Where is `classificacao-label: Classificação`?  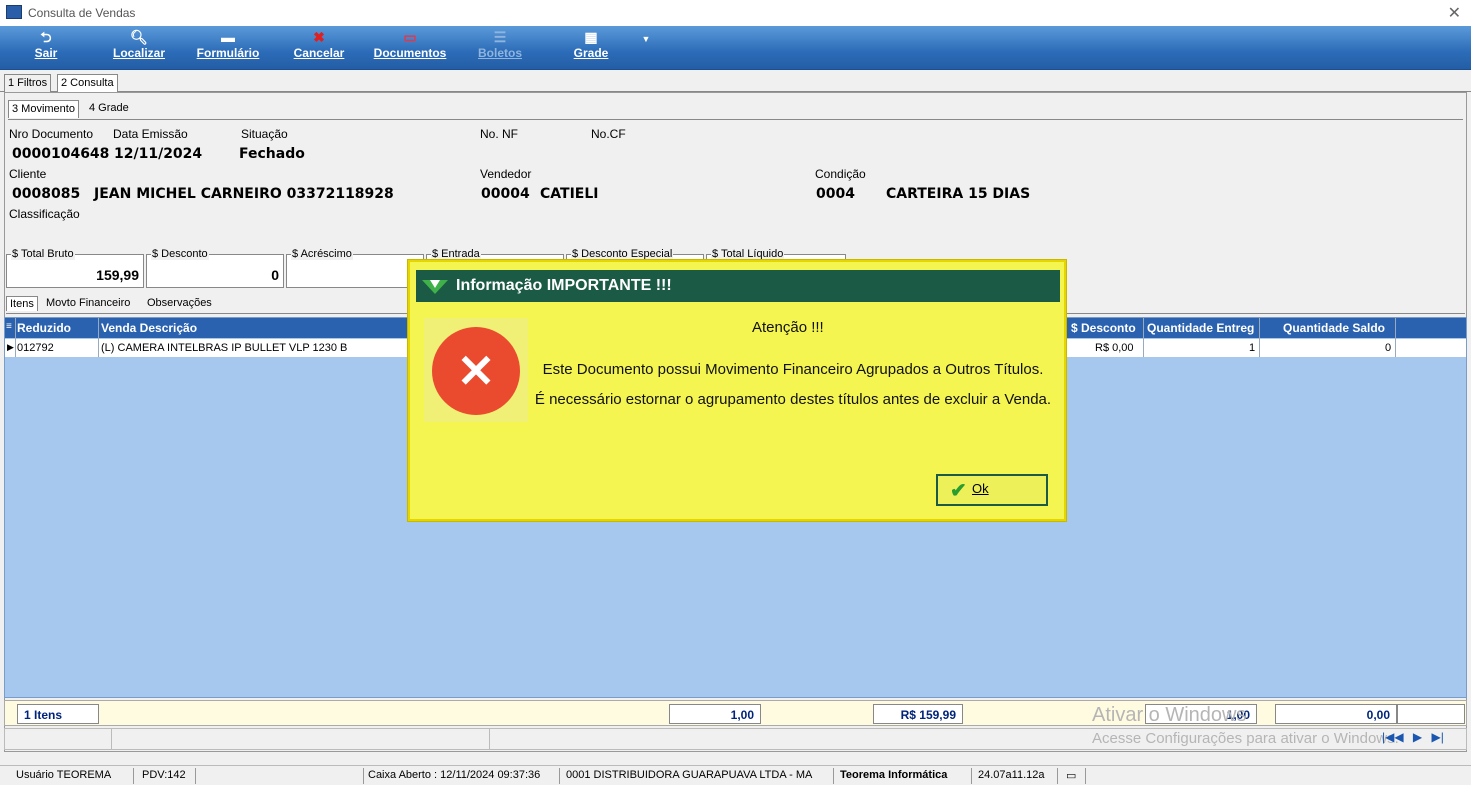 classificacao-label: Classificação is located at coordinates (44, 214).